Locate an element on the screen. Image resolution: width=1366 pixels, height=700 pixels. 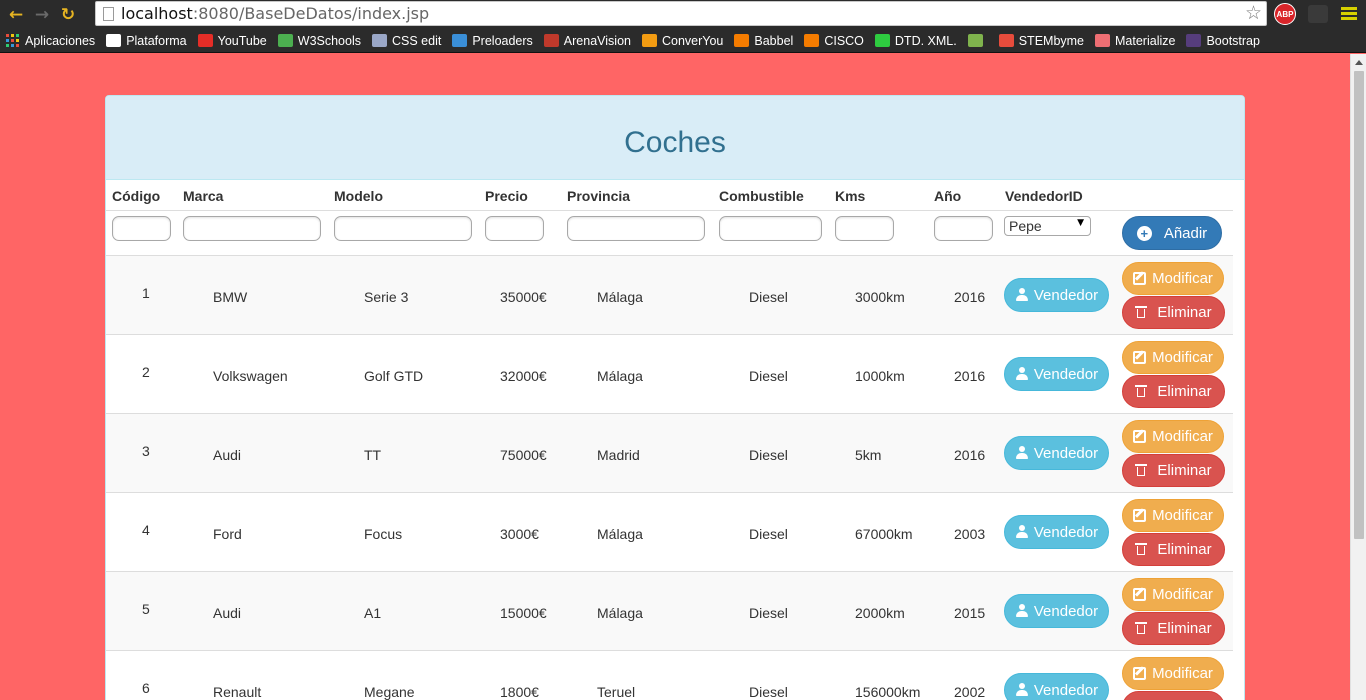
anio-input is located at coordinates (963, 228).